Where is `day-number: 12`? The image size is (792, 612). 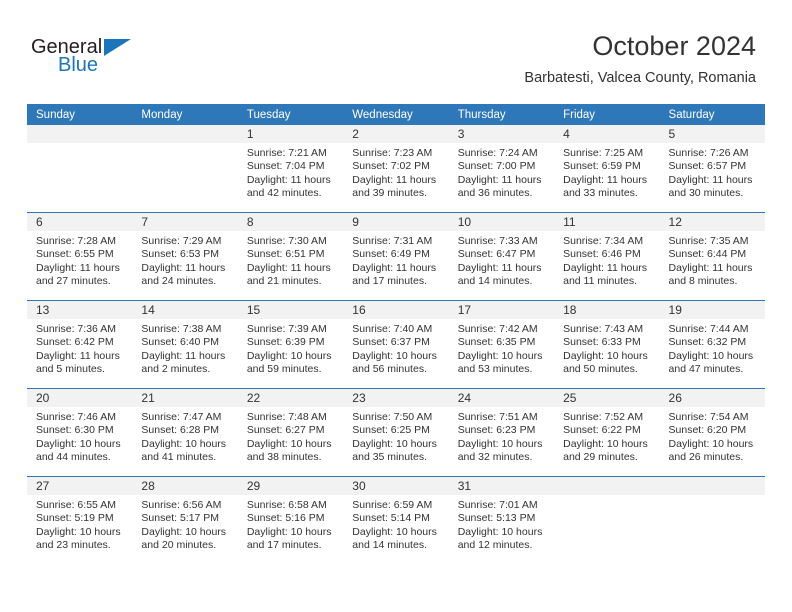
day-number: 12 is located at coordinates (712, 222).